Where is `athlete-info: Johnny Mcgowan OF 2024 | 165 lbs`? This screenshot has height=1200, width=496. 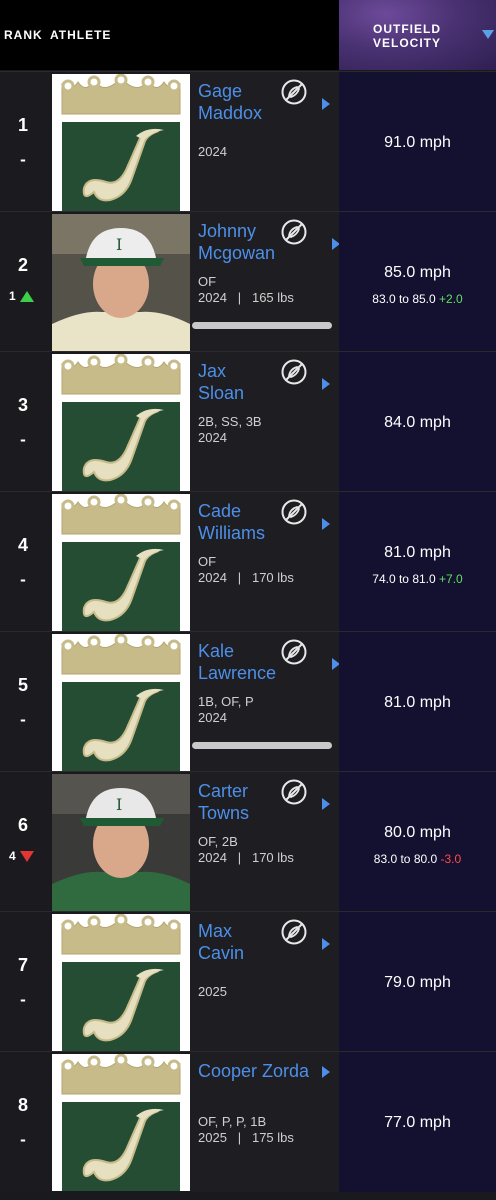 athlete-info: Johnny Mcgowan OF 2024 | 165 lbs is located at coordinates (265, 282).